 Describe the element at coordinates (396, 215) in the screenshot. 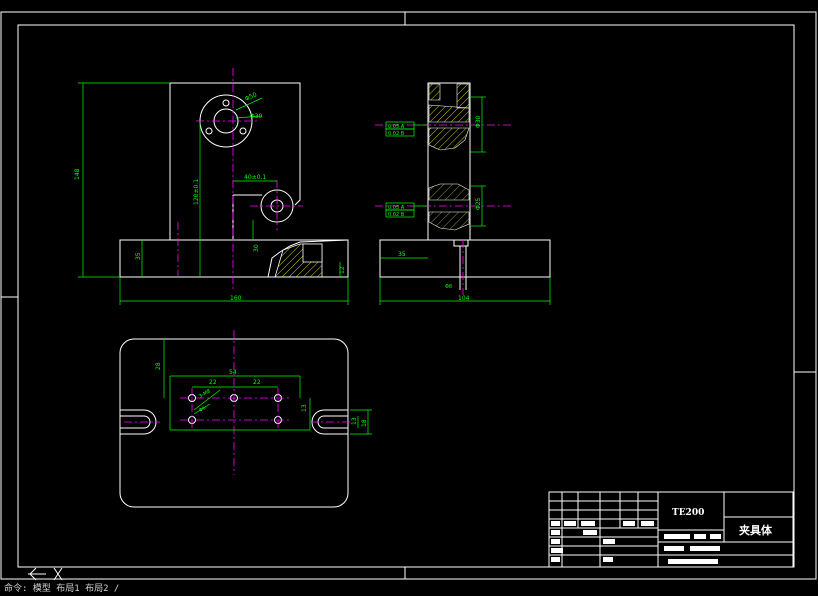

I see `tol-lower-b: 0.02 B` at that location.